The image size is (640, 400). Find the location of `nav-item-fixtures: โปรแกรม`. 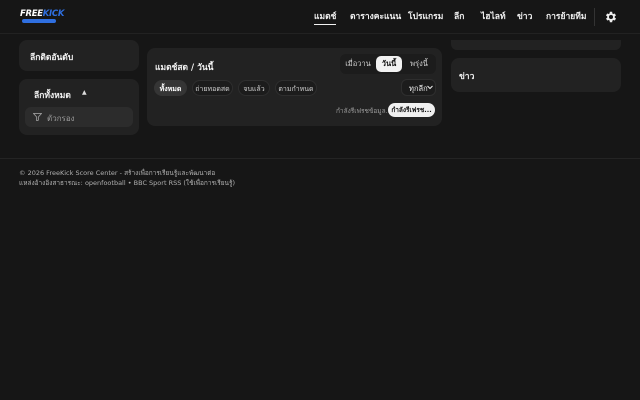

nav-item-fixtures: โปรแกรม is located at coordinates (425, 18).